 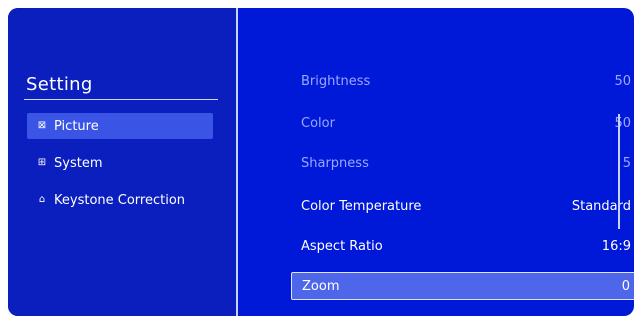 I want to click on setting-label: Aspect Ratio, so click(x=342, y=246).